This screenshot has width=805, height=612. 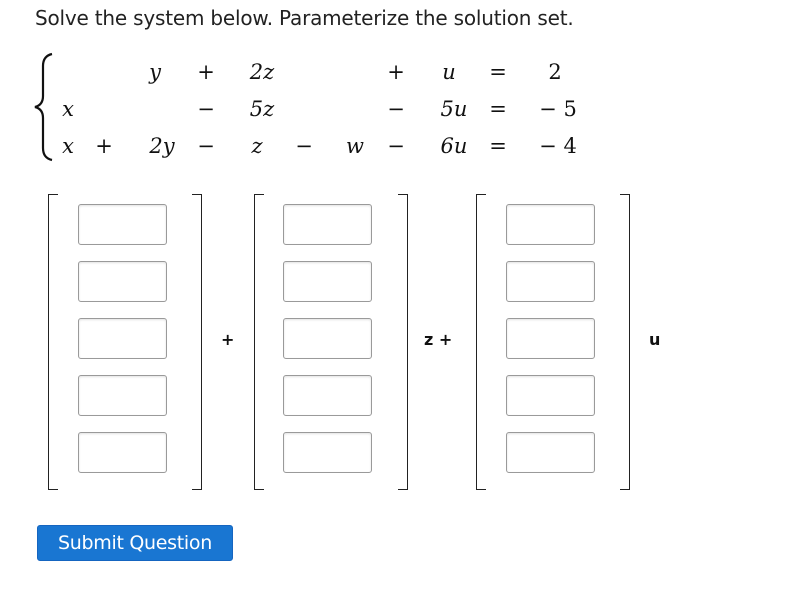 What do you see at coordinates (498, 72) in the screenshot?
I see `sys-r0-c9: =` at bounding box center [498, 72].